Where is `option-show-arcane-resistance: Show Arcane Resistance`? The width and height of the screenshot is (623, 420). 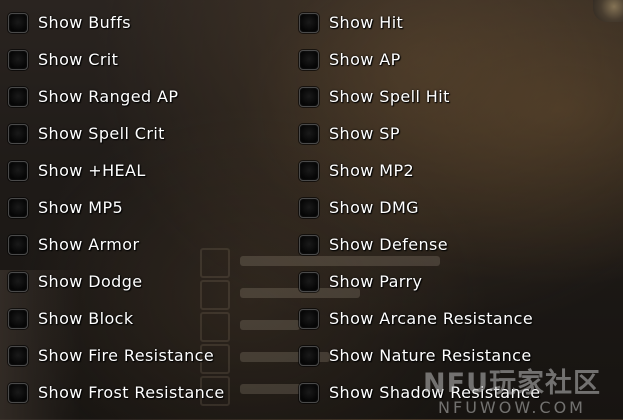
option-show-arcane-resistance: Show Arcane Resistance is located at coordinates (420, 318).